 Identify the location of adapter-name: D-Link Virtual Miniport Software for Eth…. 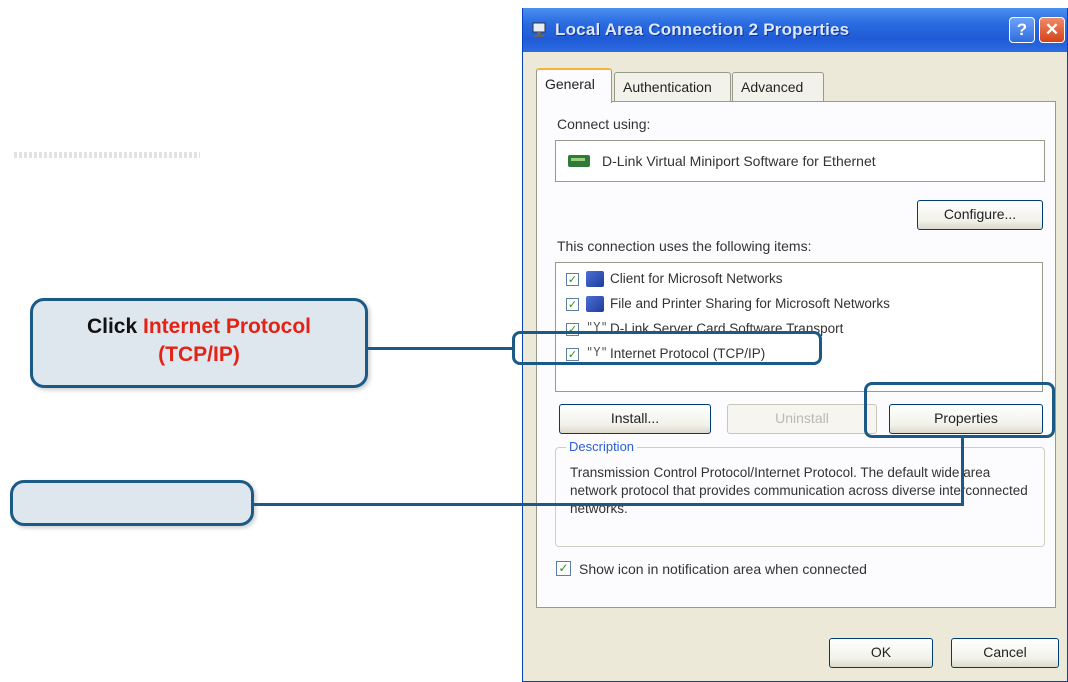
(739, 161).